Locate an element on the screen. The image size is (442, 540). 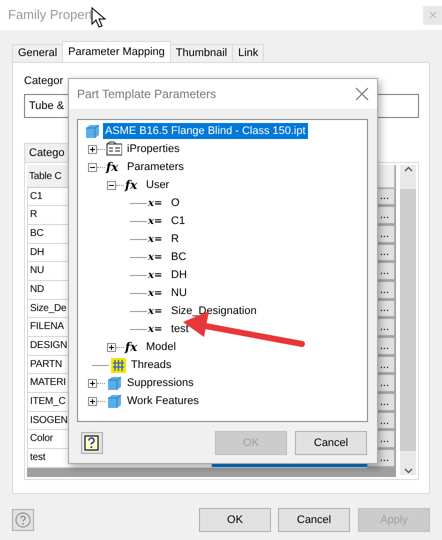
tab: General is located at coordinates (38, 53).